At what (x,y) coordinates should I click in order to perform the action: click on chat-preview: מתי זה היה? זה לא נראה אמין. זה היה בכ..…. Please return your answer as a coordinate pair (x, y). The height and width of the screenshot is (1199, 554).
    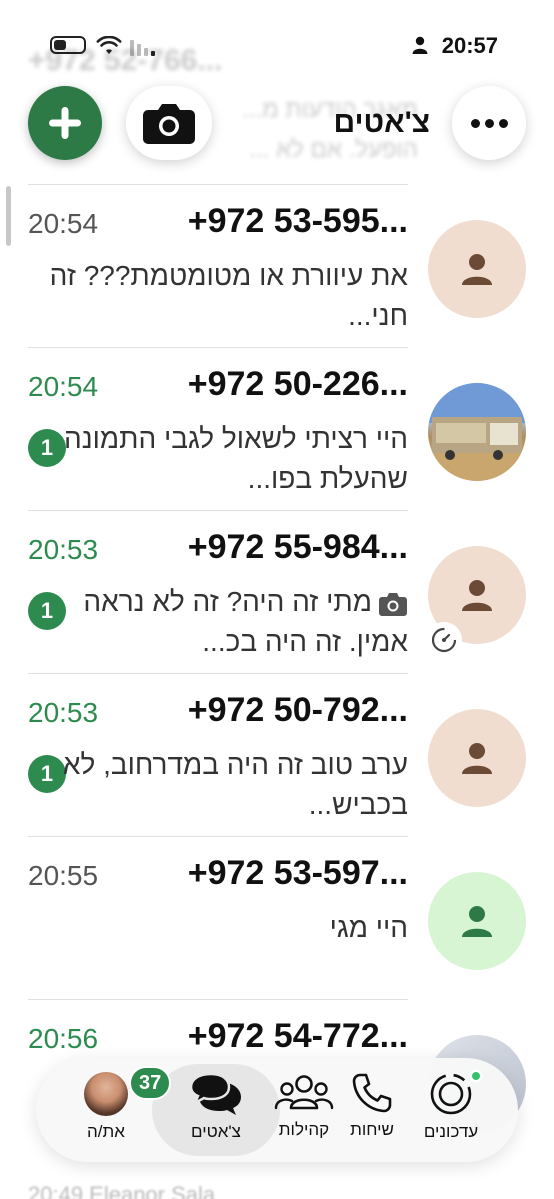
    Looking at the image, I should click on (223, 622).